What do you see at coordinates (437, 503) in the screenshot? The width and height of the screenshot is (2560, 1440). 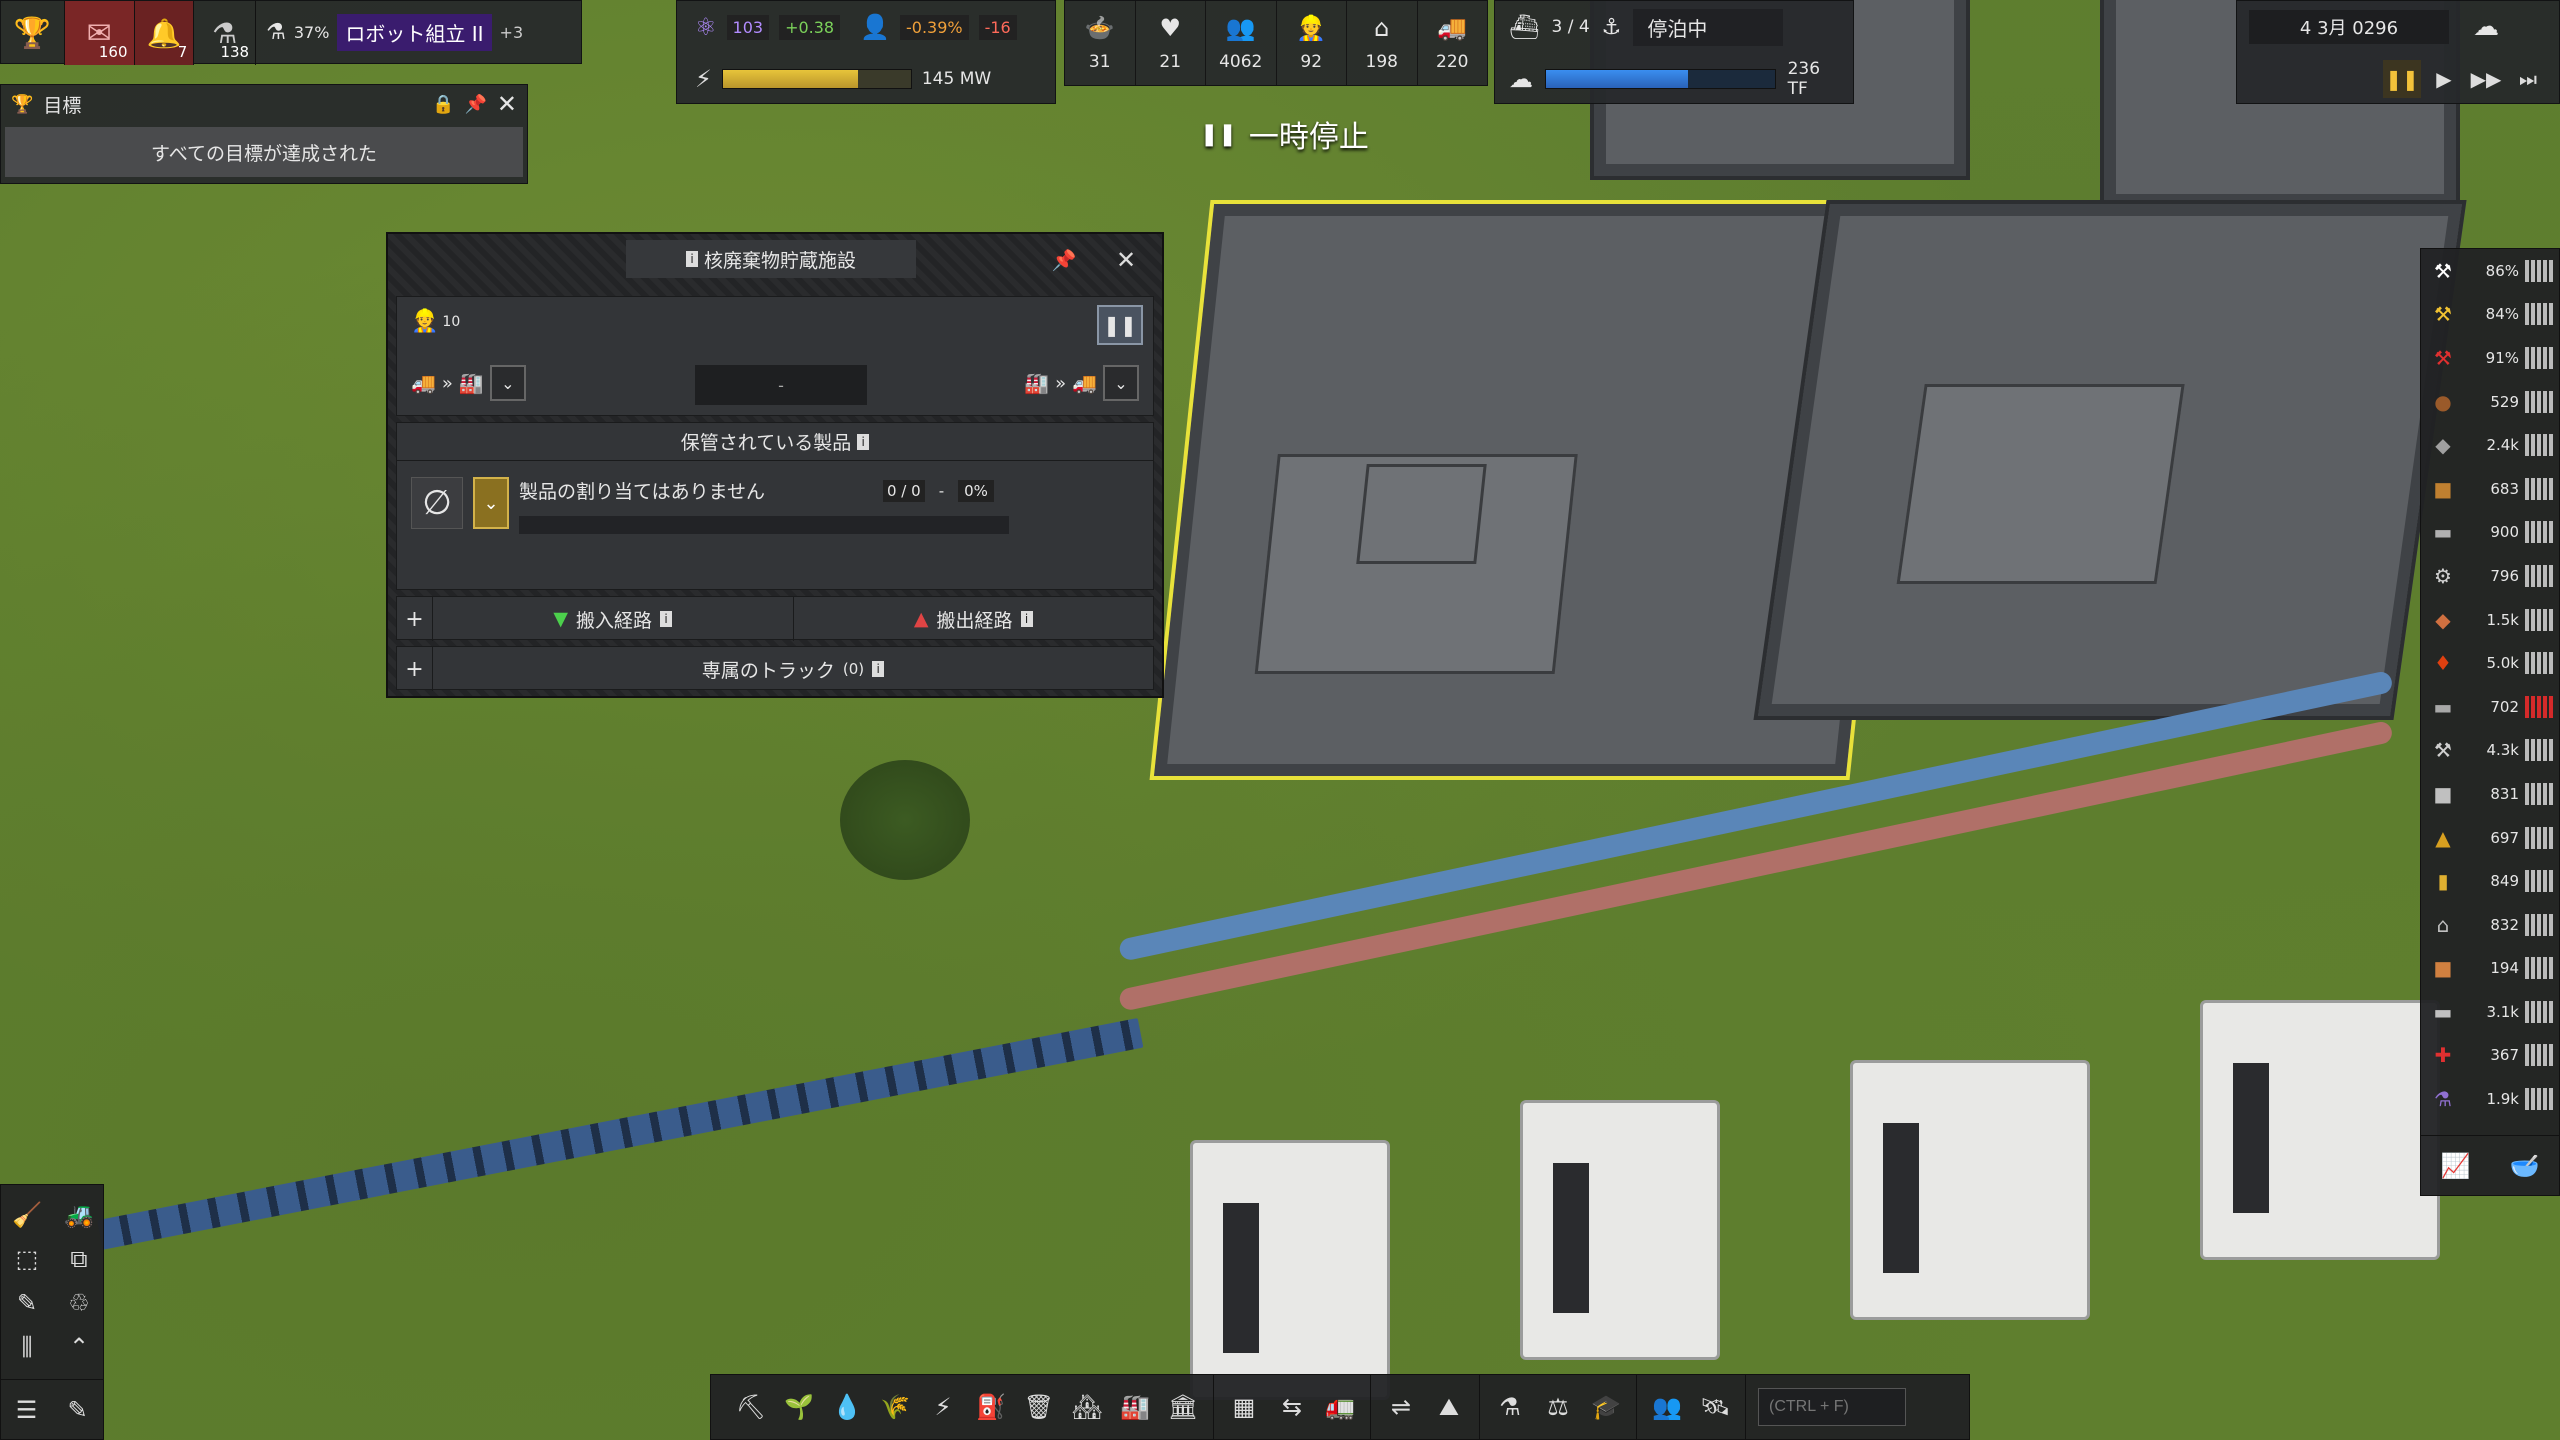 I see `empty-product-icon: ∅` at bounding box center [437, 503].